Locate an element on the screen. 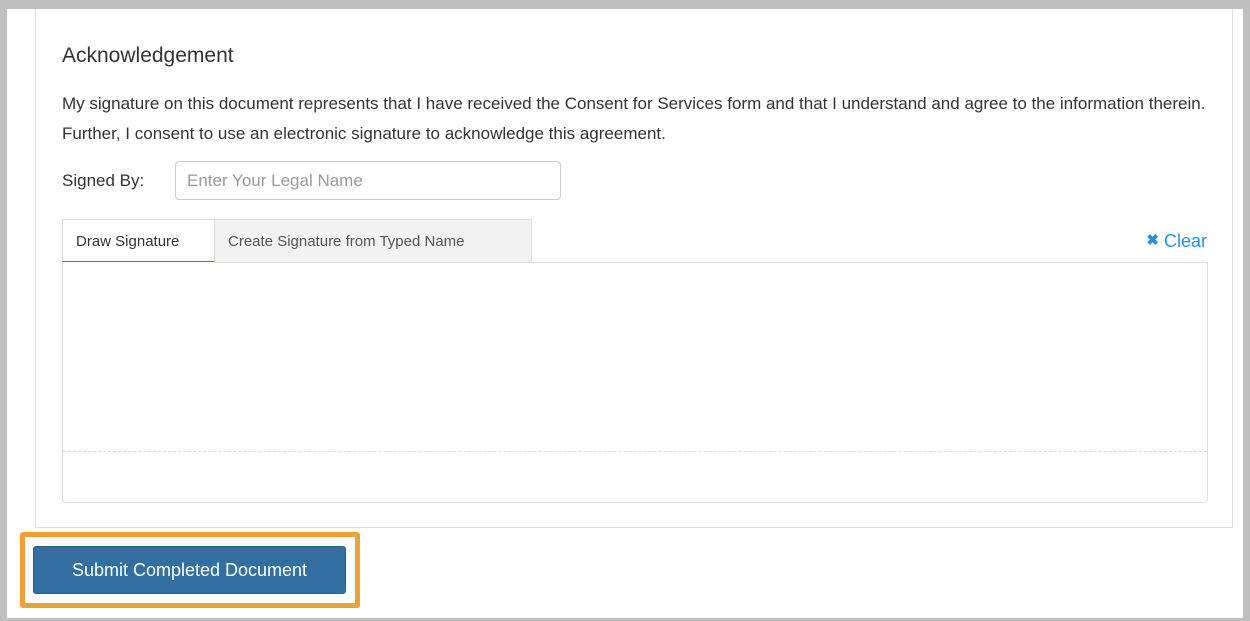  close-icon: ✖ is located at coordinates (1152, 240).